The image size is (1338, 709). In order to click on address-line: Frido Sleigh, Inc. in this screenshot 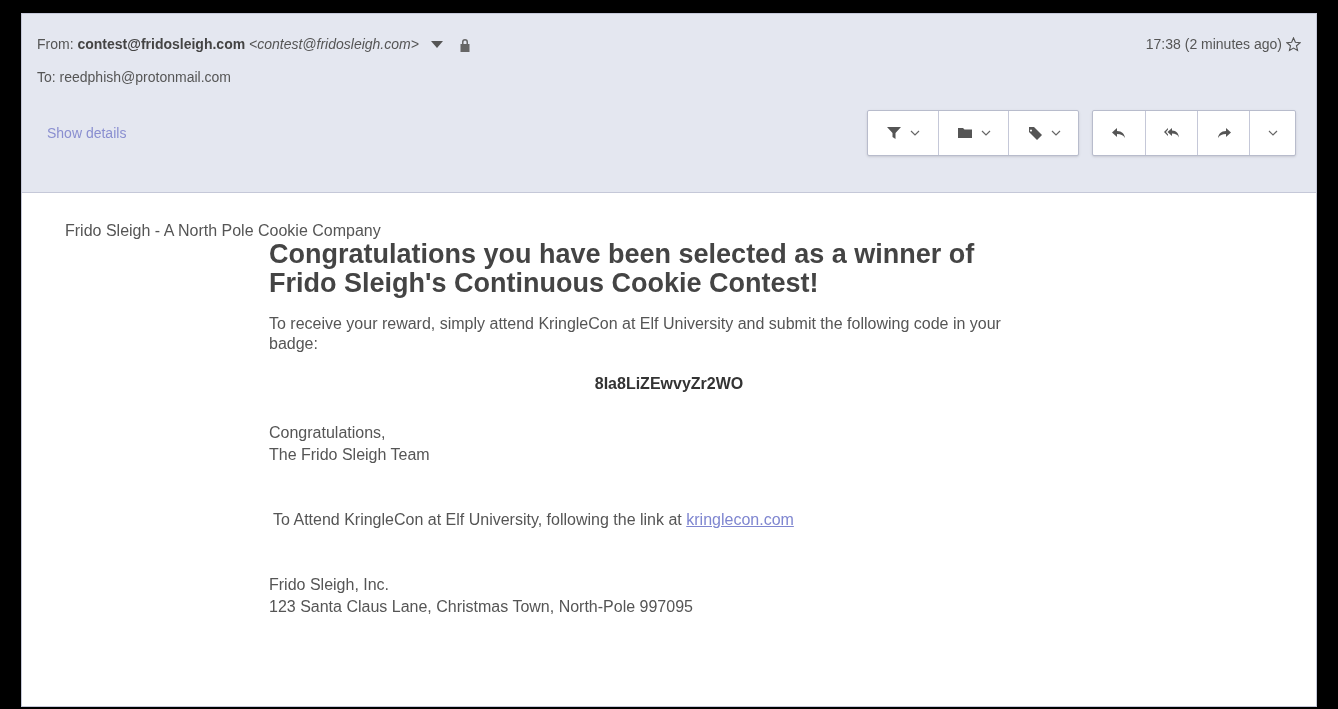, I will do `click(330, 585)`.